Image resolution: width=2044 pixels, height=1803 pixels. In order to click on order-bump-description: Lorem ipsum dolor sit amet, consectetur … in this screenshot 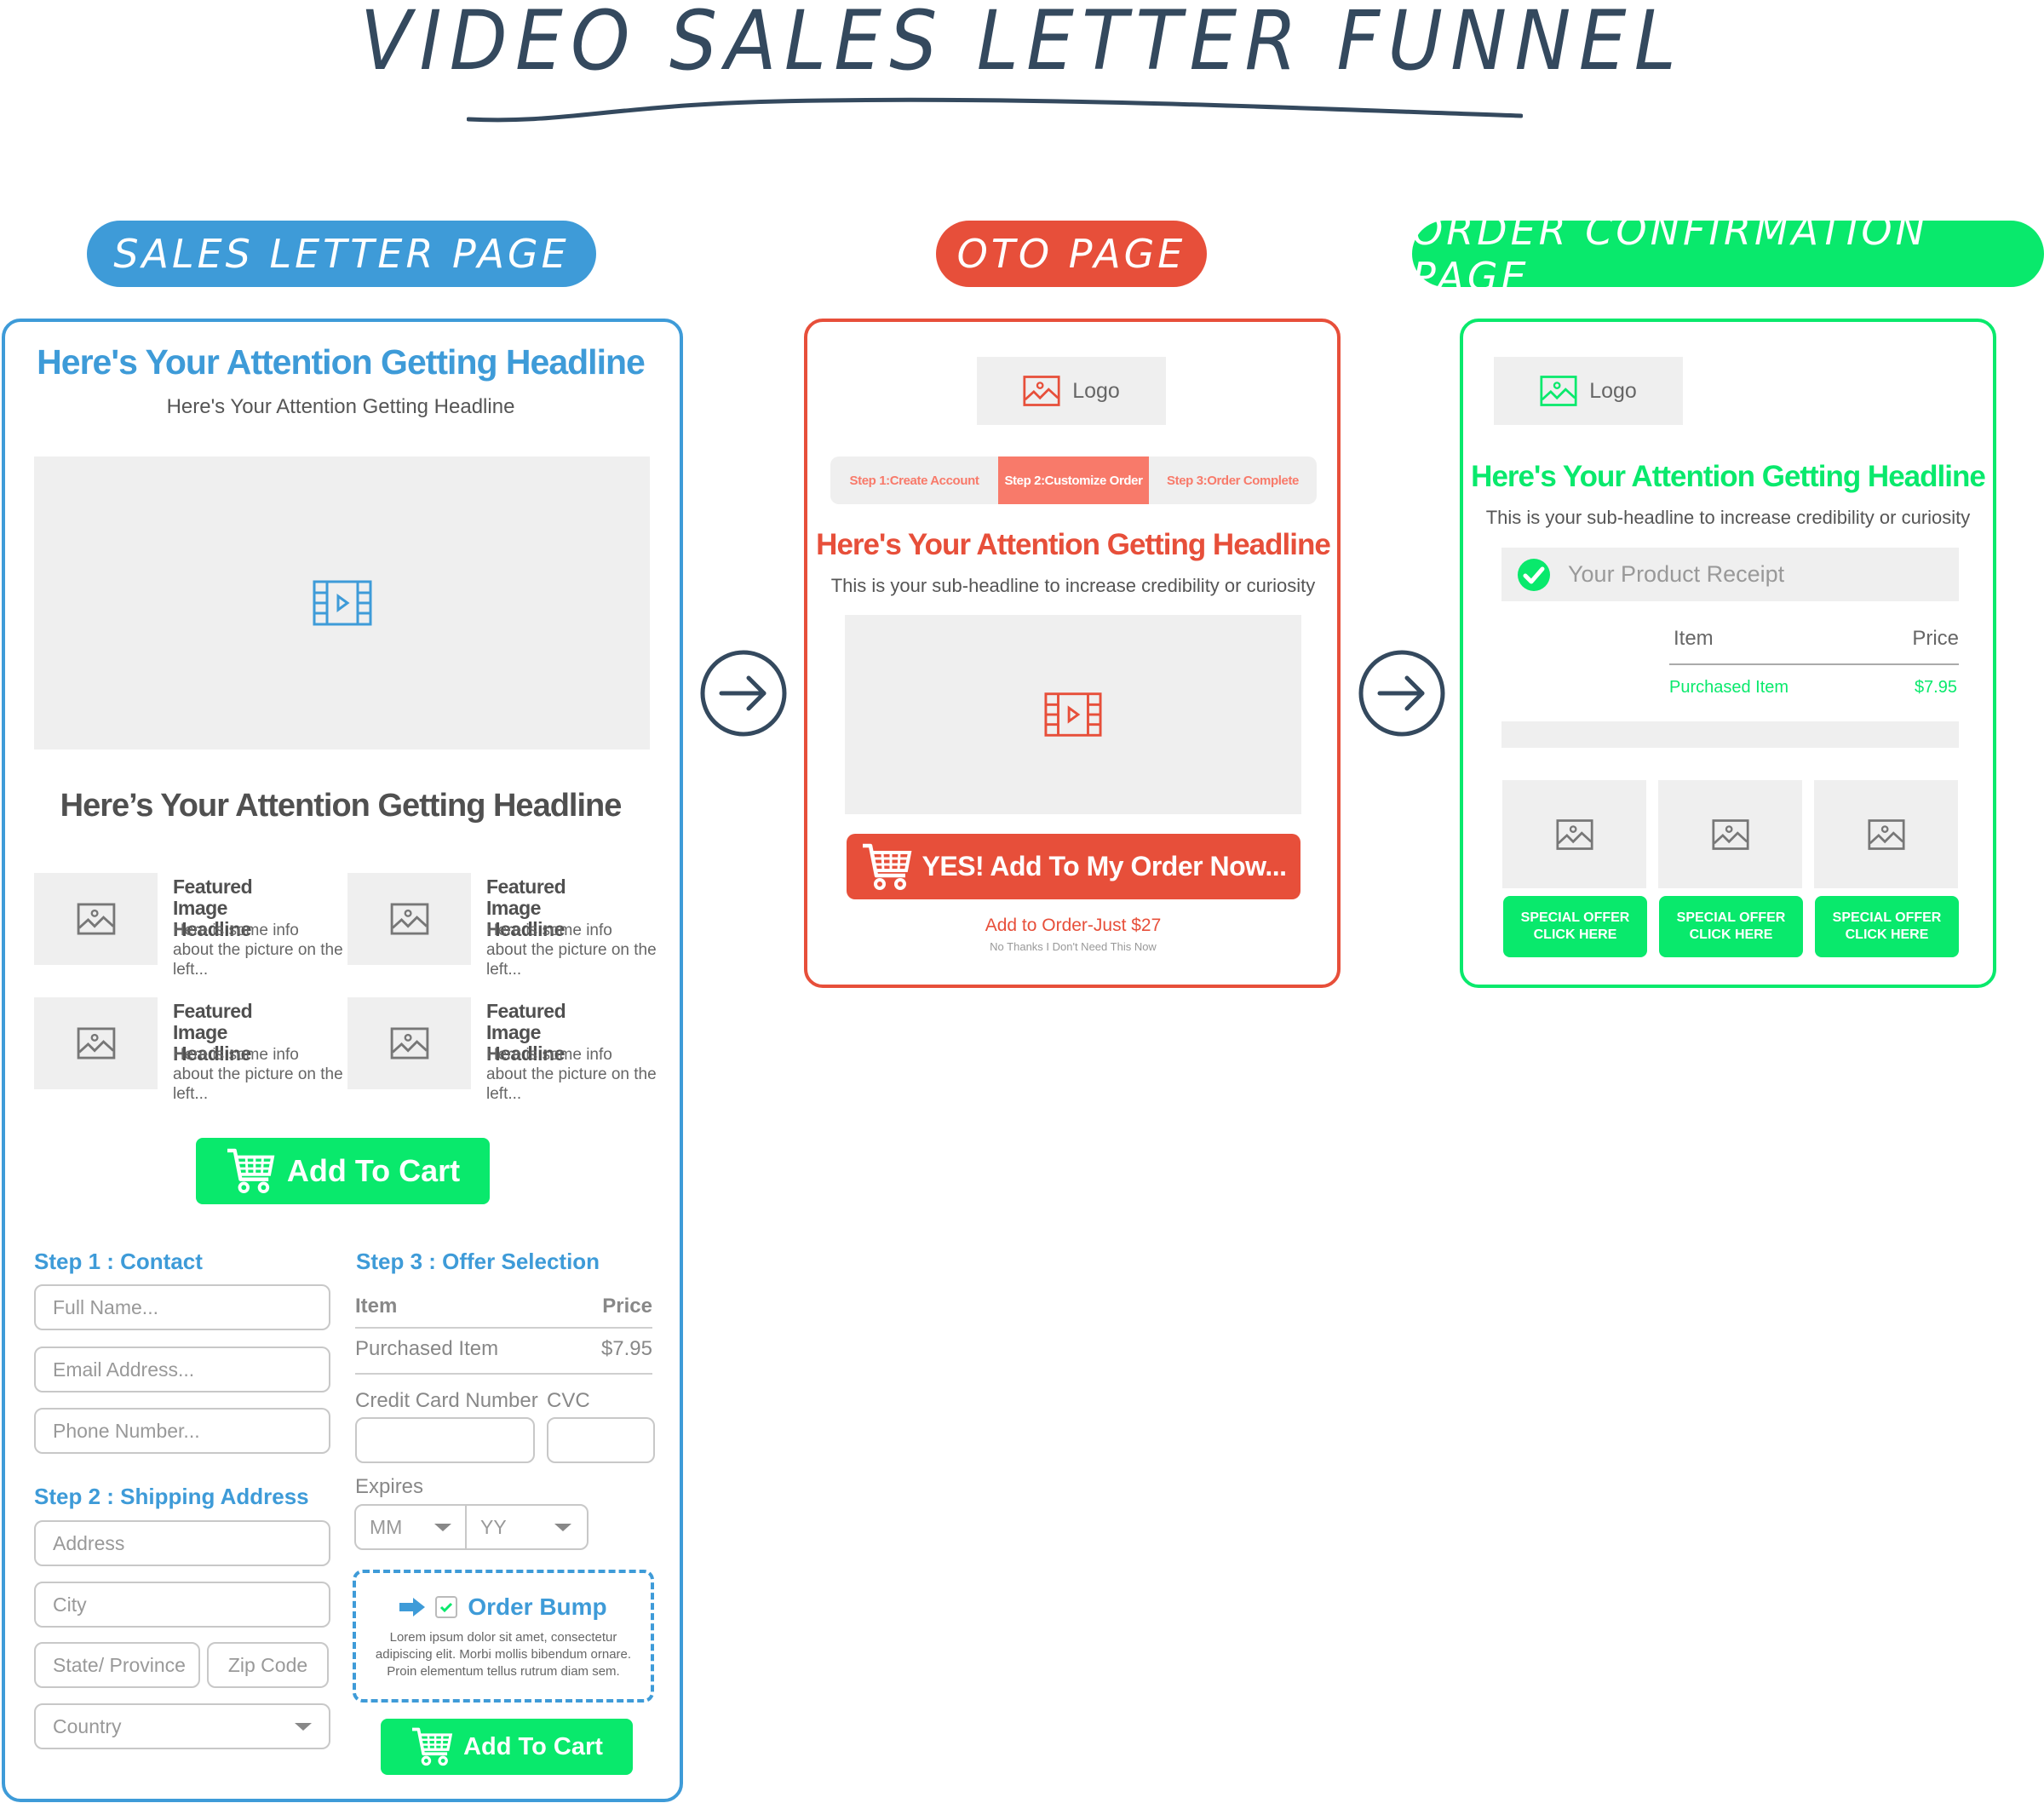, I will do `click(504, 1655)`.